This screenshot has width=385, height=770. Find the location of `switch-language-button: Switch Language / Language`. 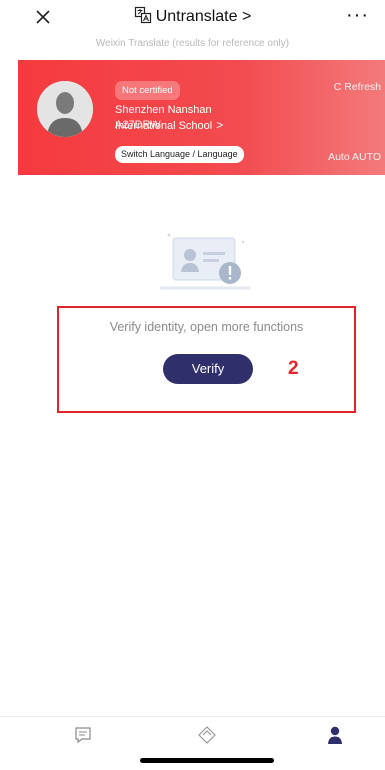

switch-language-button: Switch Language / Language is located at coordinates (179, 154).